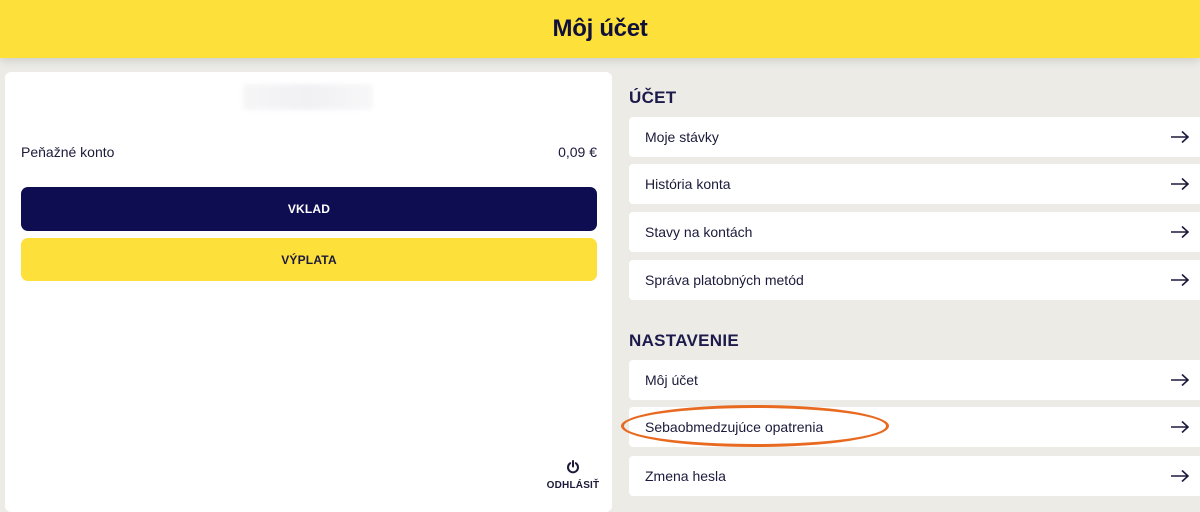  I want to click on menu-item-label: Môj účet, so click(671, 380).